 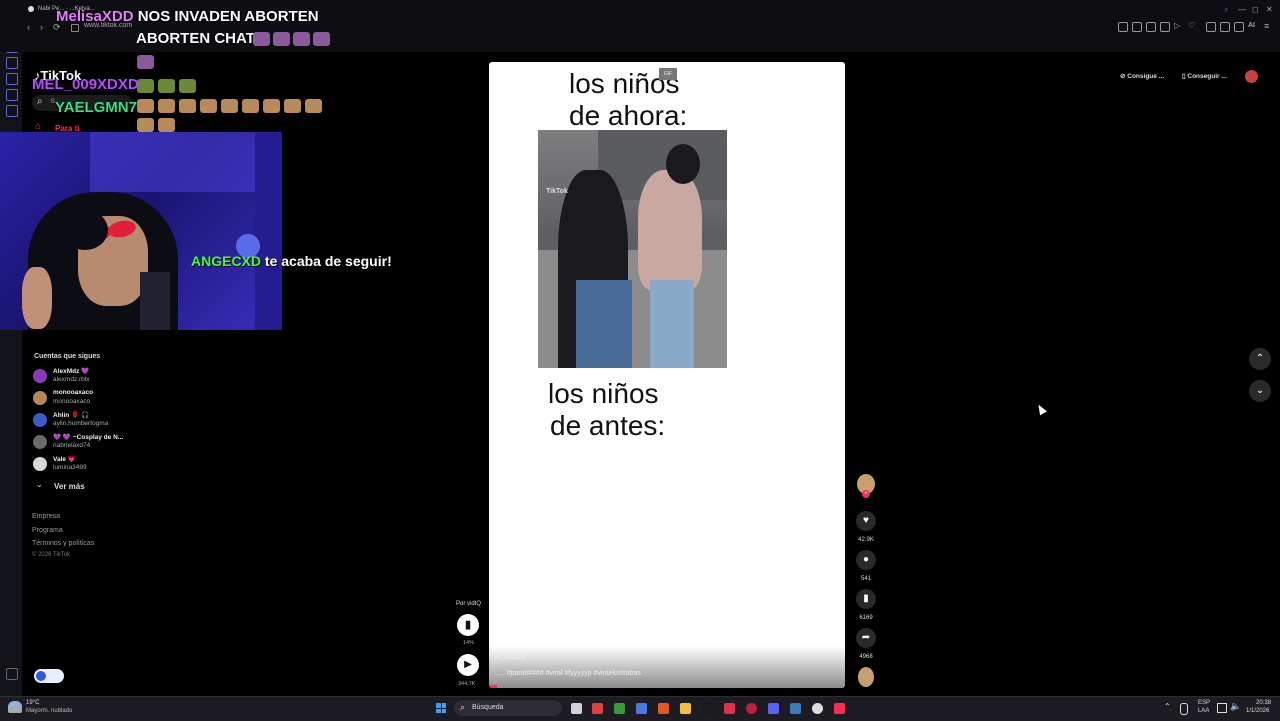 What do you see at coordinates (469, 643) in the screenshot?
I see `vidiq-percent: 14%` at bounding box center [469, 643].